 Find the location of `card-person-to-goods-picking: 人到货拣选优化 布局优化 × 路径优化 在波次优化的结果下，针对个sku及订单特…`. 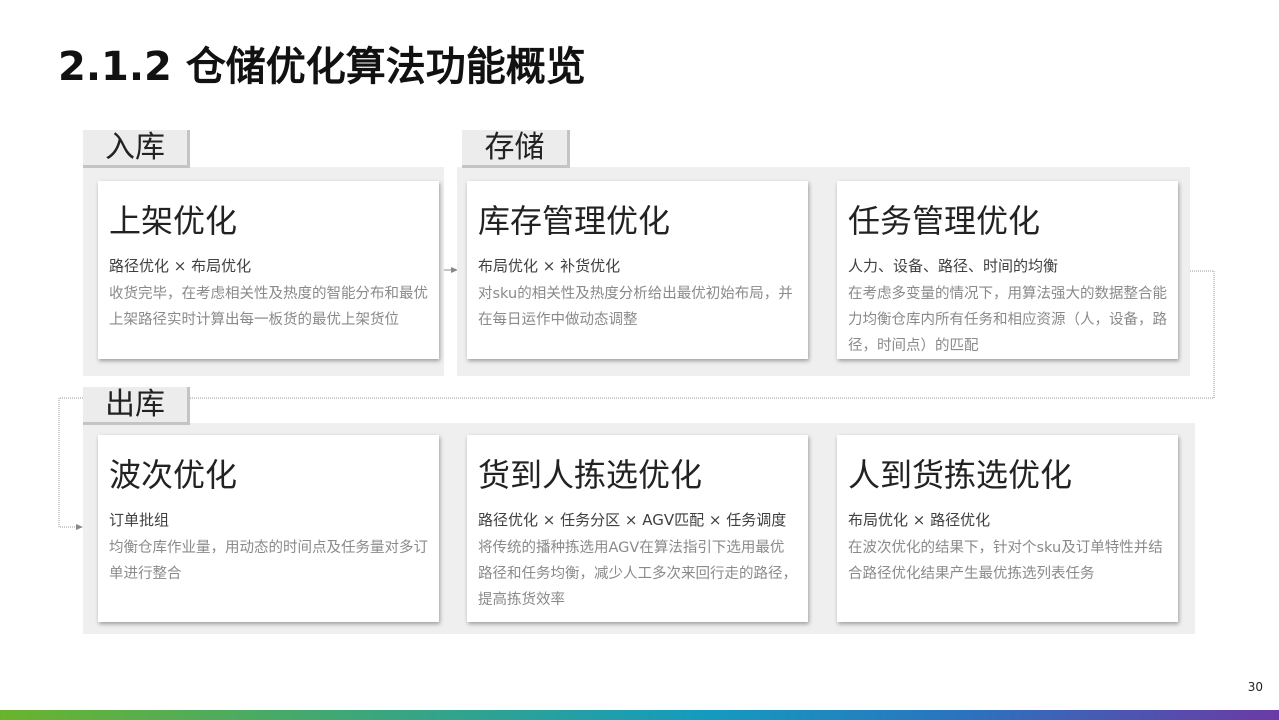

card-person-to-goods-picking: 人到货拣选优化 布局优化 × 路径优化 在波次优化的结果下，针对个sku及订单特… is located at coordinates (1007, 528).